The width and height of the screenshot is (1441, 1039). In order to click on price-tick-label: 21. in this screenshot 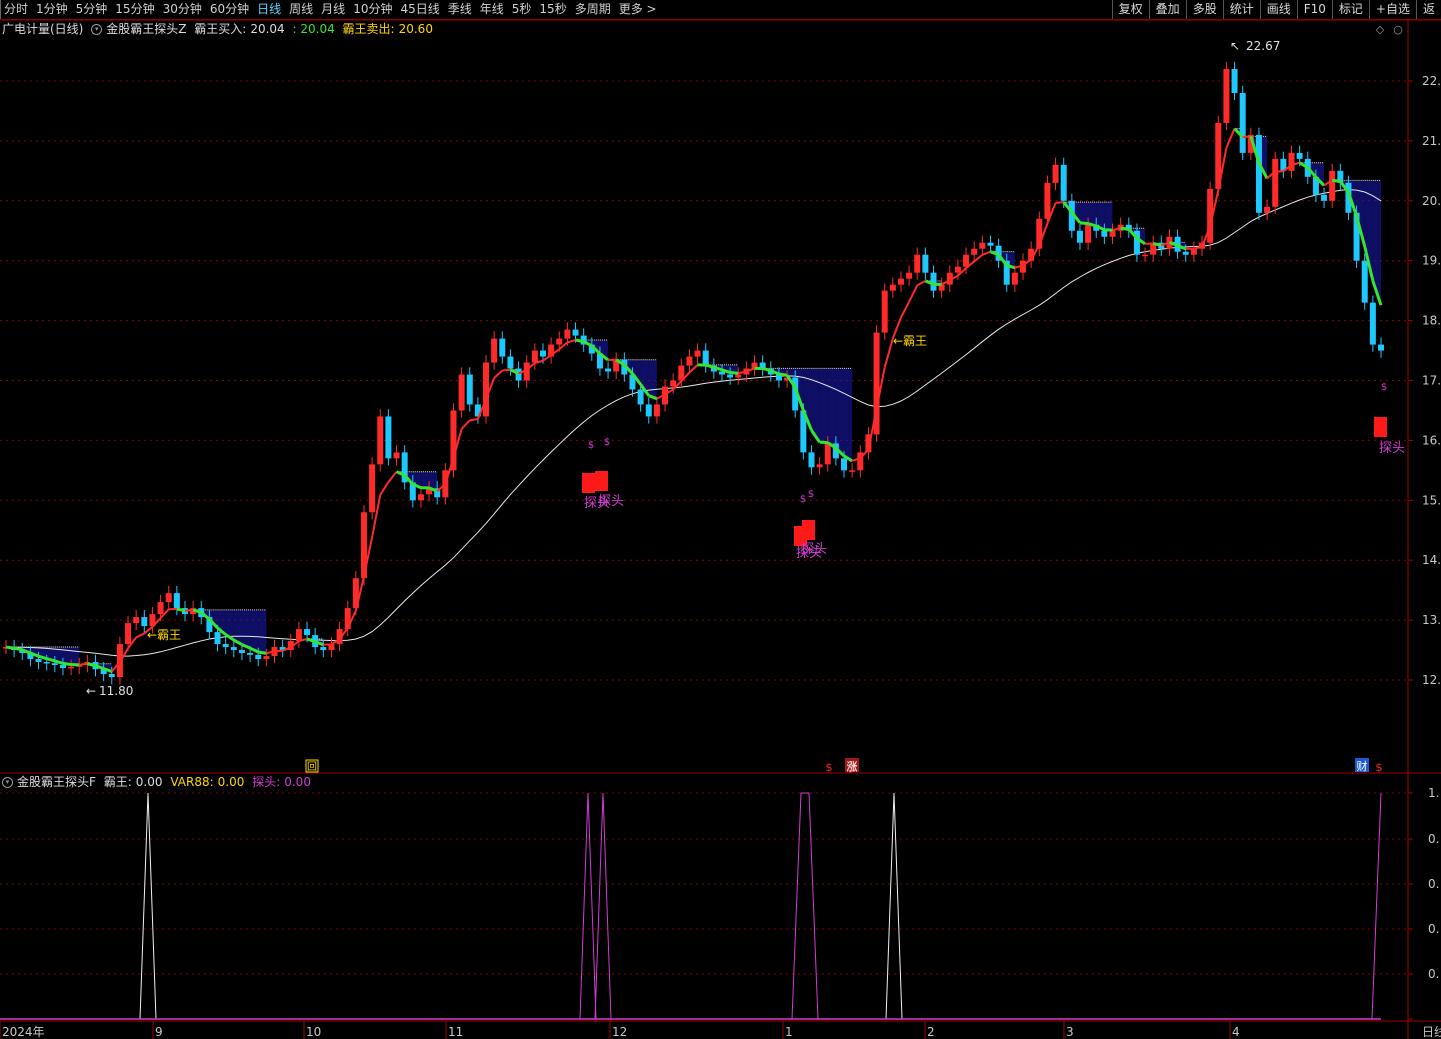, I will do `click(1431, 141)`.